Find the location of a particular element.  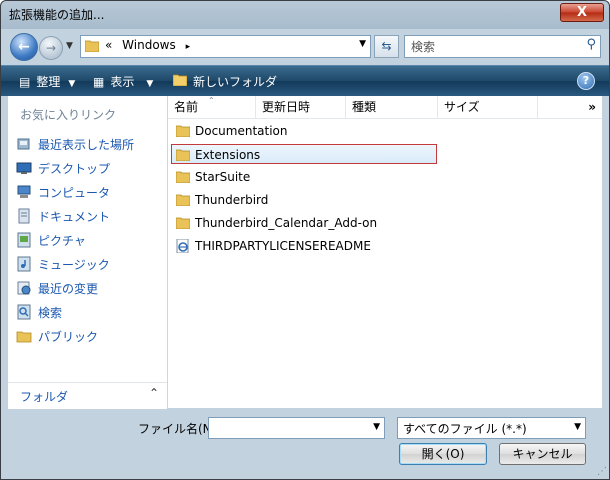

folders-toggle: フォルダ ⌃ is located at coordinates (87, 395).